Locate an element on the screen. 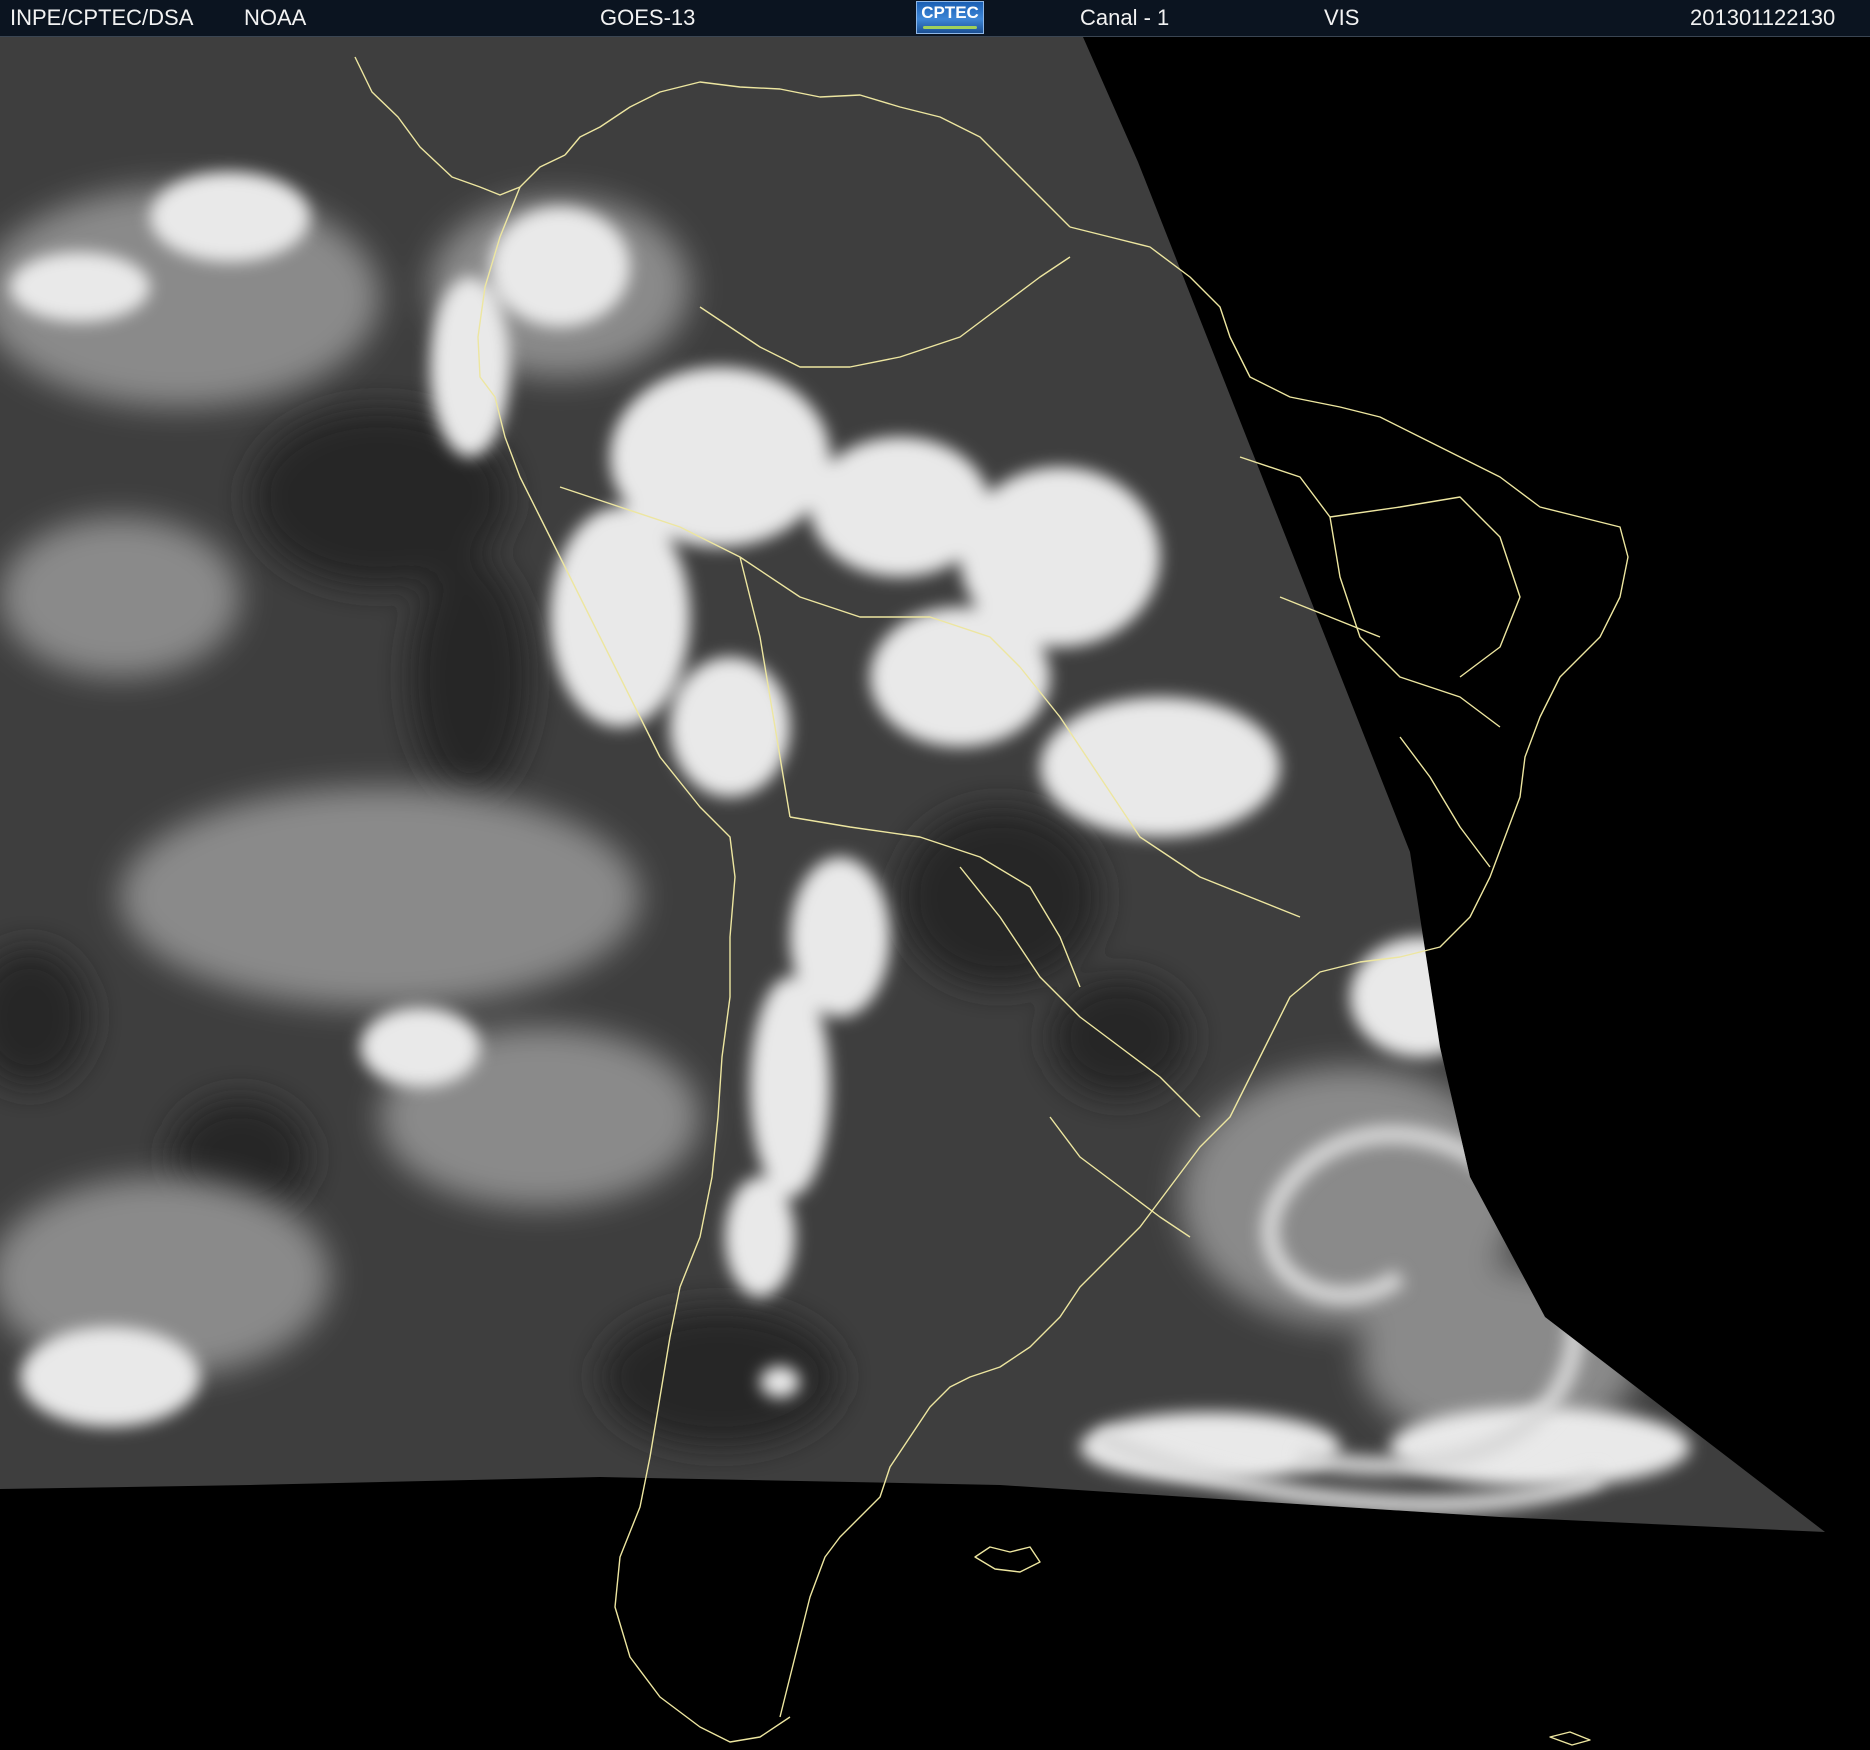 This screenshot has width=1870, height=1750. band-label: VIS is located at coordinates (1342, 17).